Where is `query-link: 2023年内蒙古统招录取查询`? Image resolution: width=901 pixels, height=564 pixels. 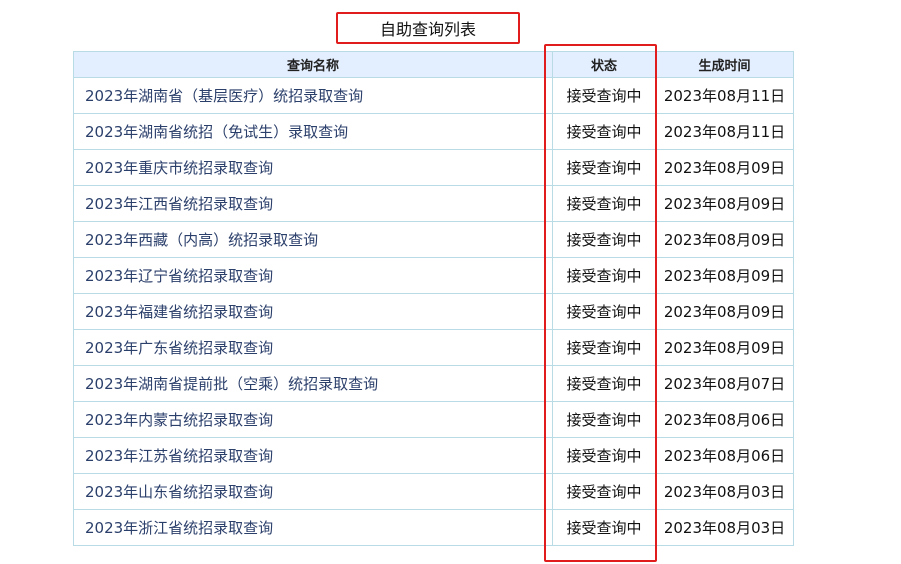 query-link: 2023年内蒙古统招录取查询 is located at coordinates (179, 420).